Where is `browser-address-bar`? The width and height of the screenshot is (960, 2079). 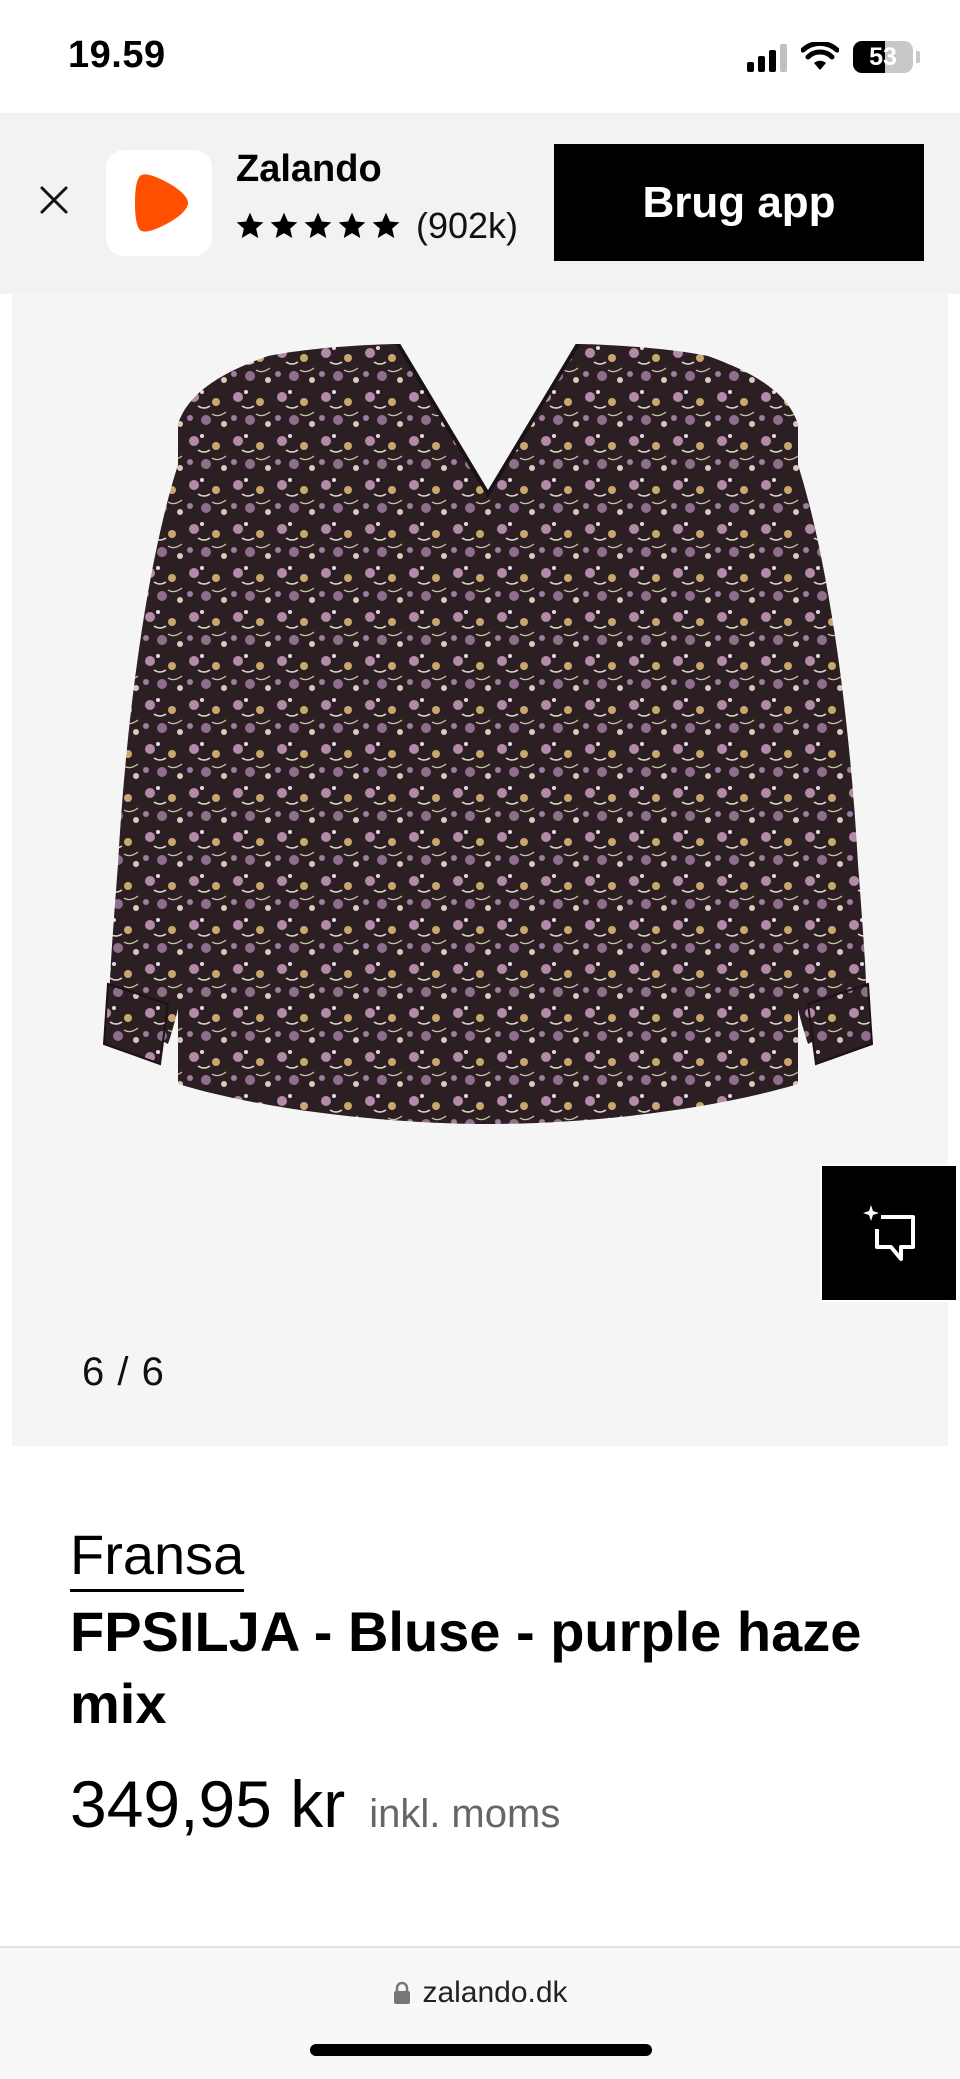
browser-address-bar is located at coordinates (480, 2012).